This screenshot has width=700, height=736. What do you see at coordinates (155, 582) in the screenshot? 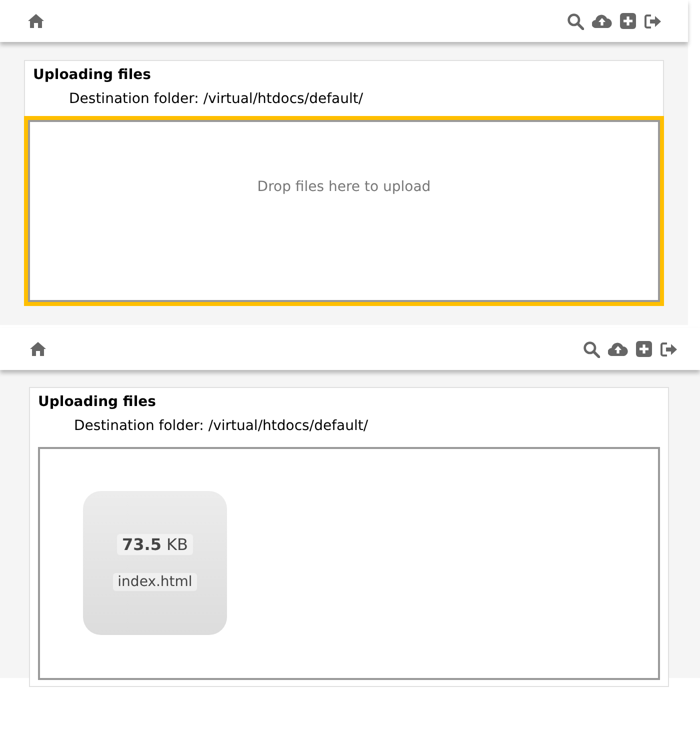
I see `file-name: index.html` at bounding box center [155, 582].